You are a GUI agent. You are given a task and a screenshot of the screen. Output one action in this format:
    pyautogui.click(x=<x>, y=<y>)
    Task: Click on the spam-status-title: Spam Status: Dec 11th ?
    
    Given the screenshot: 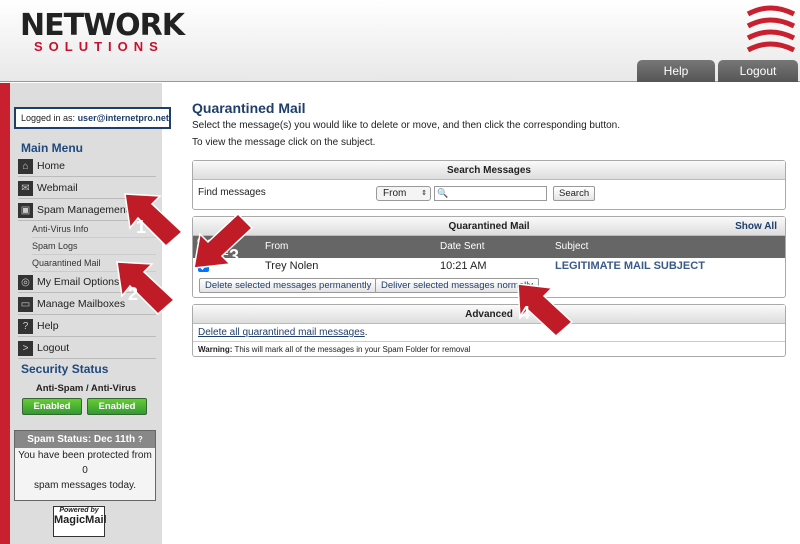 What is the action you would take?
    pyautogui.click(x=85, y=439)
    